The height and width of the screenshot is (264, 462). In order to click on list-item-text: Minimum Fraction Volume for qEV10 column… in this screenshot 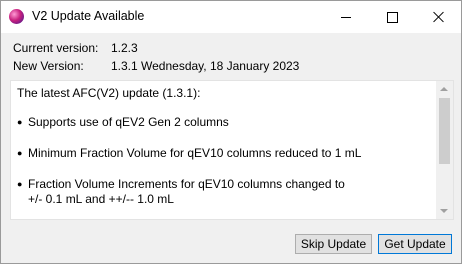, I will do `click(195, 153)`.